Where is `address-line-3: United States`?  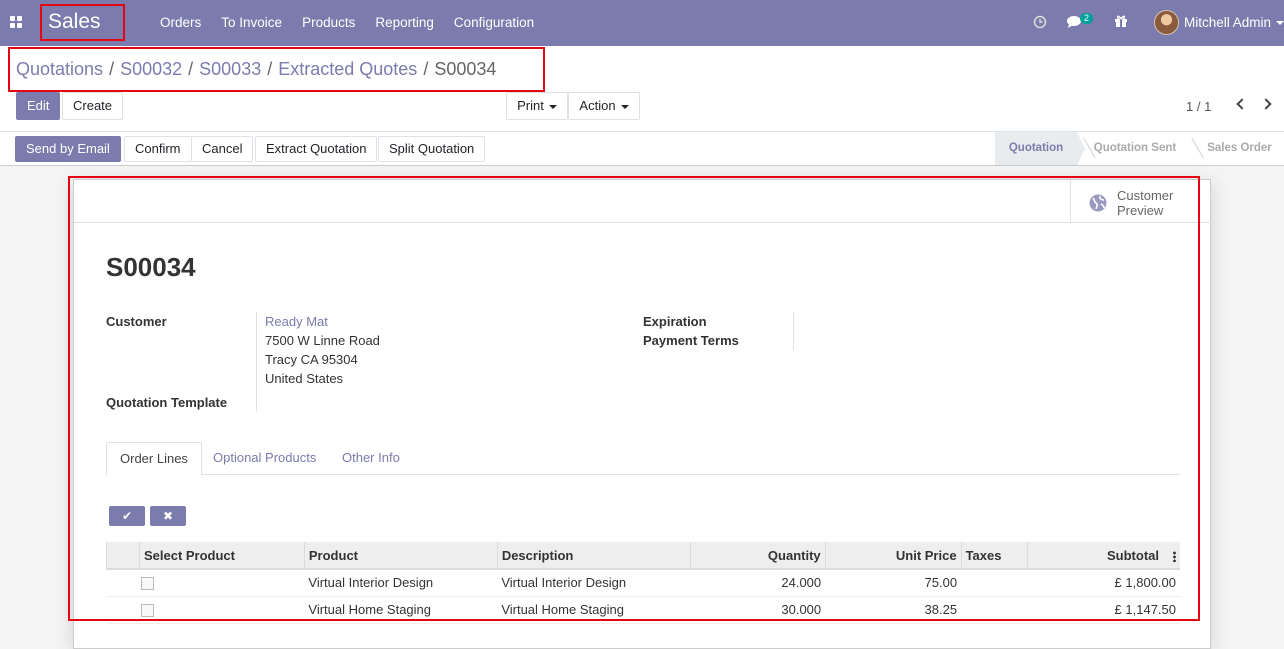 address-line-3: United States is located at coordinates (304, 378).